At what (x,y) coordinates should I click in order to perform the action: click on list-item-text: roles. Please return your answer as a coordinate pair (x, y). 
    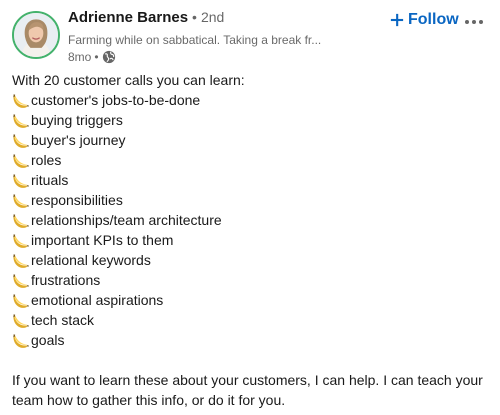
    Looking at the image, I should click on (46, 160).